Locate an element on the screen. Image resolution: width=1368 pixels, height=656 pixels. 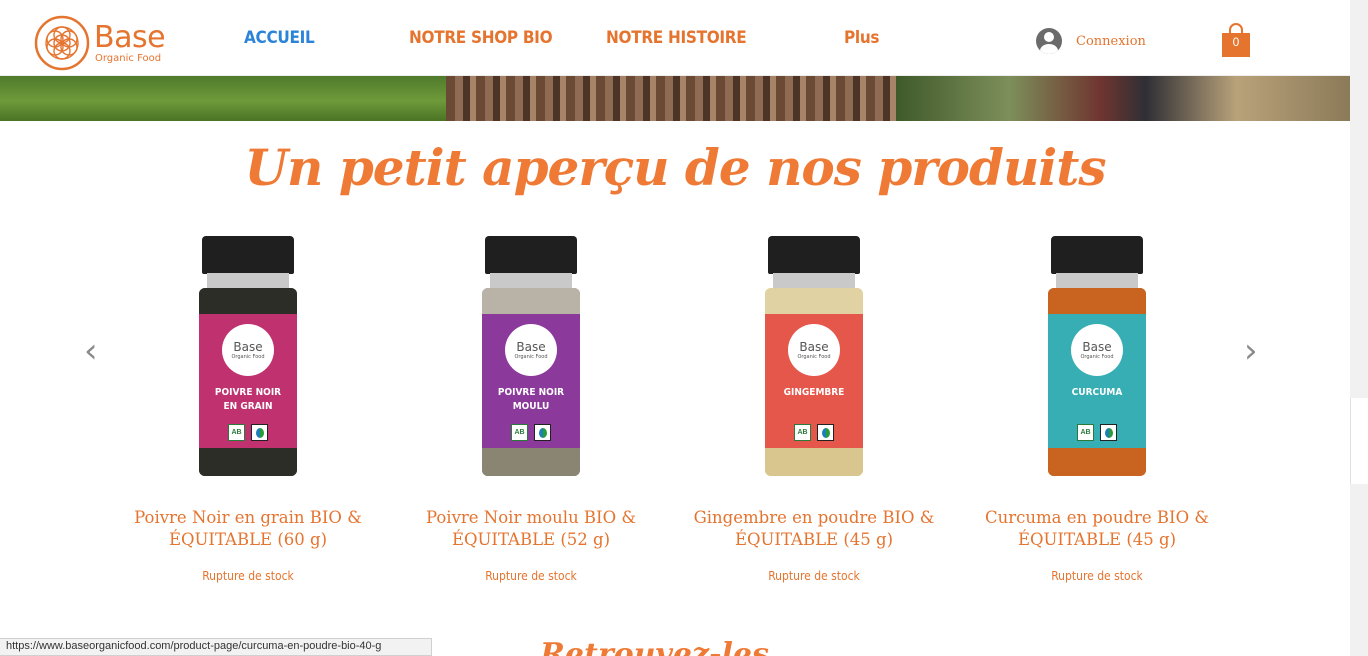
product-name-line1: Poivre Noir en grain BIO & is located at coordinates (248, 517).